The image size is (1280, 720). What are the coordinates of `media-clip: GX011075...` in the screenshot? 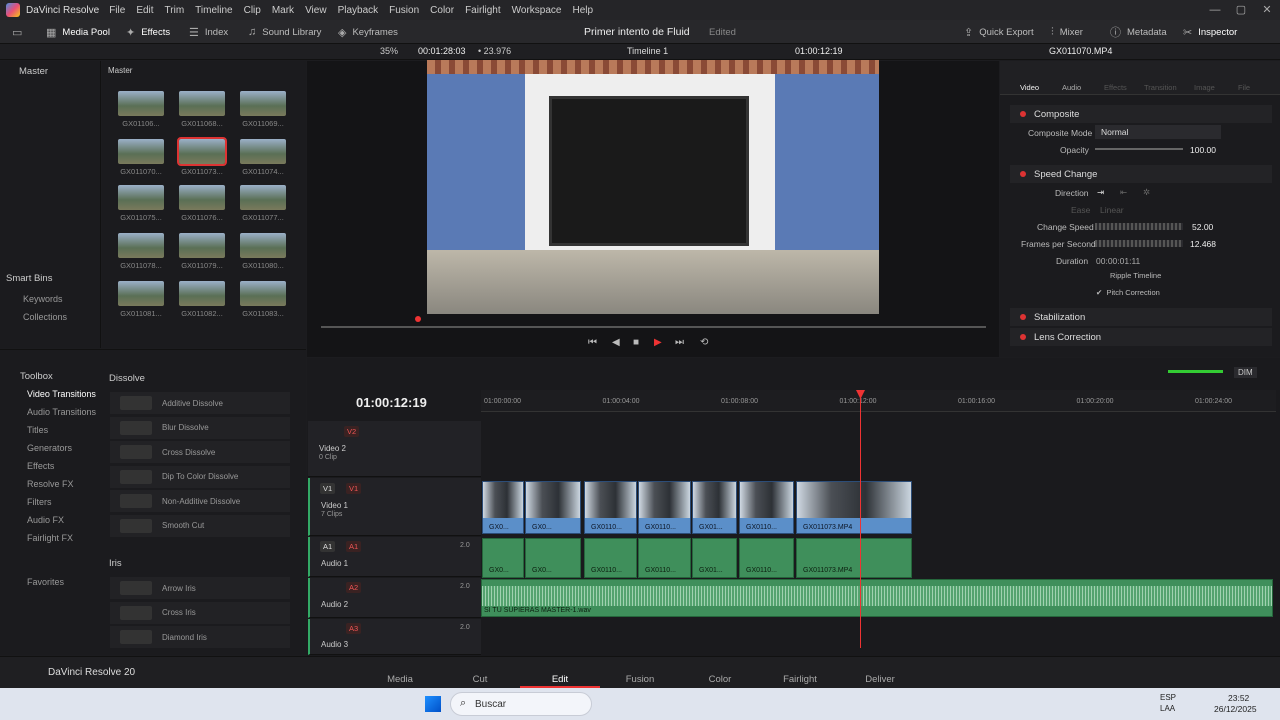 It's located at (141, 203).